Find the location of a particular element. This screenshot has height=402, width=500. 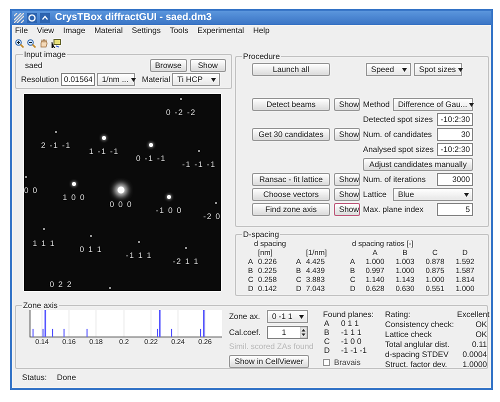

spot-label: -1 1 1 is located at coordinates (139, 255).